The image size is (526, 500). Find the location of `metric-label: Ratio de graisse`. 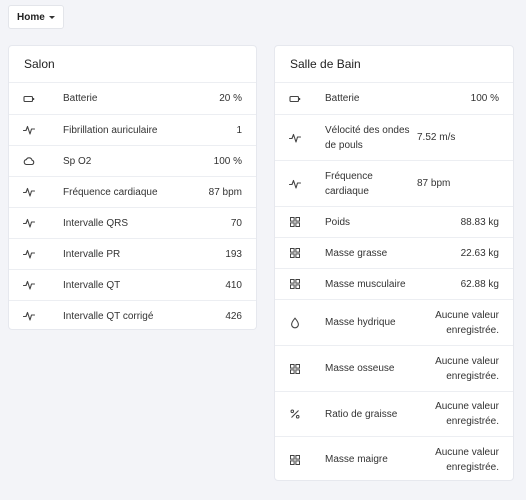

metric-label: Ratio de graisse is located at coordinates (361, 414).